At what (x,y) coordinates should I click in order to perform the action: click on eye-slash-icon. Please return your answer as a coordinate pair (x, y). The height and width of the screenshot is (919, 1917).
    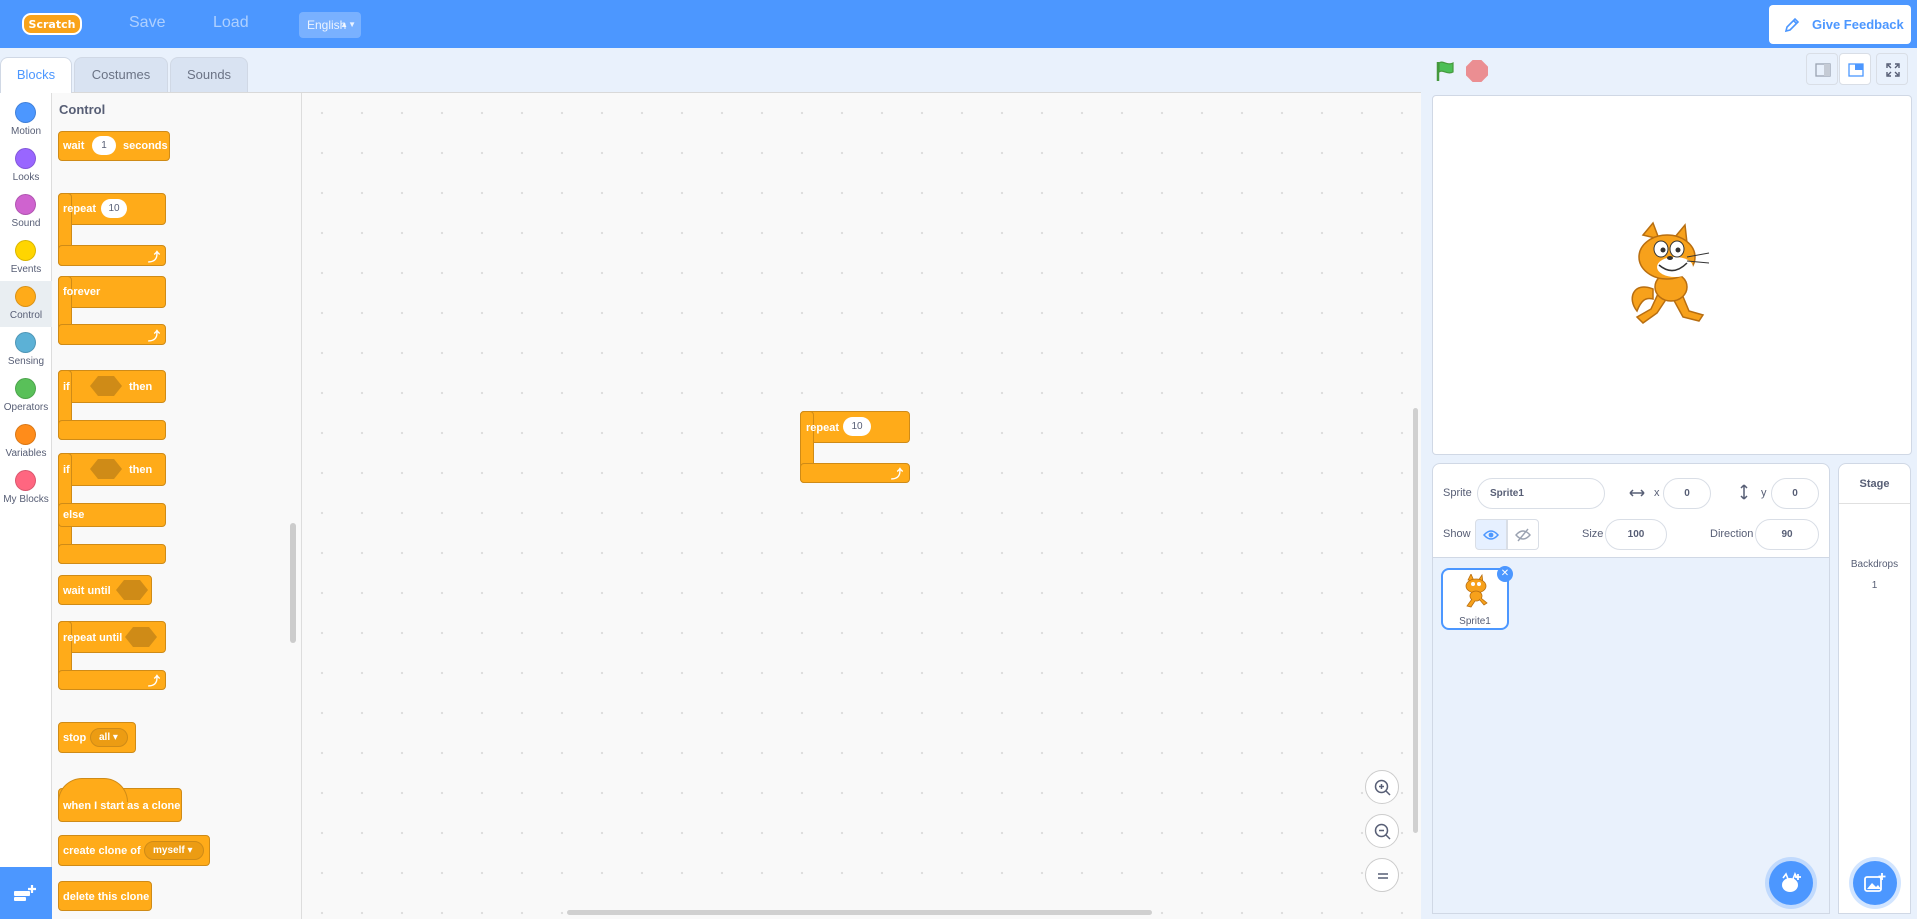
    Looking at the image, I should click on (1523, 535).